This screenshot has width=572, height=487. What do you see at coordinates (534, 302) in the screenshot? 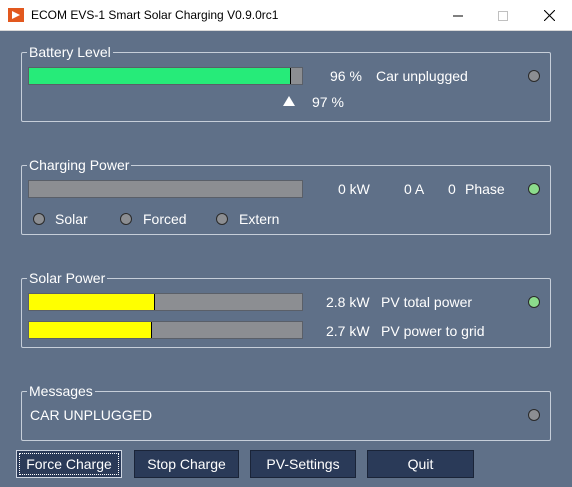
I see `solar-indicator` at bounding box center [534, 302].